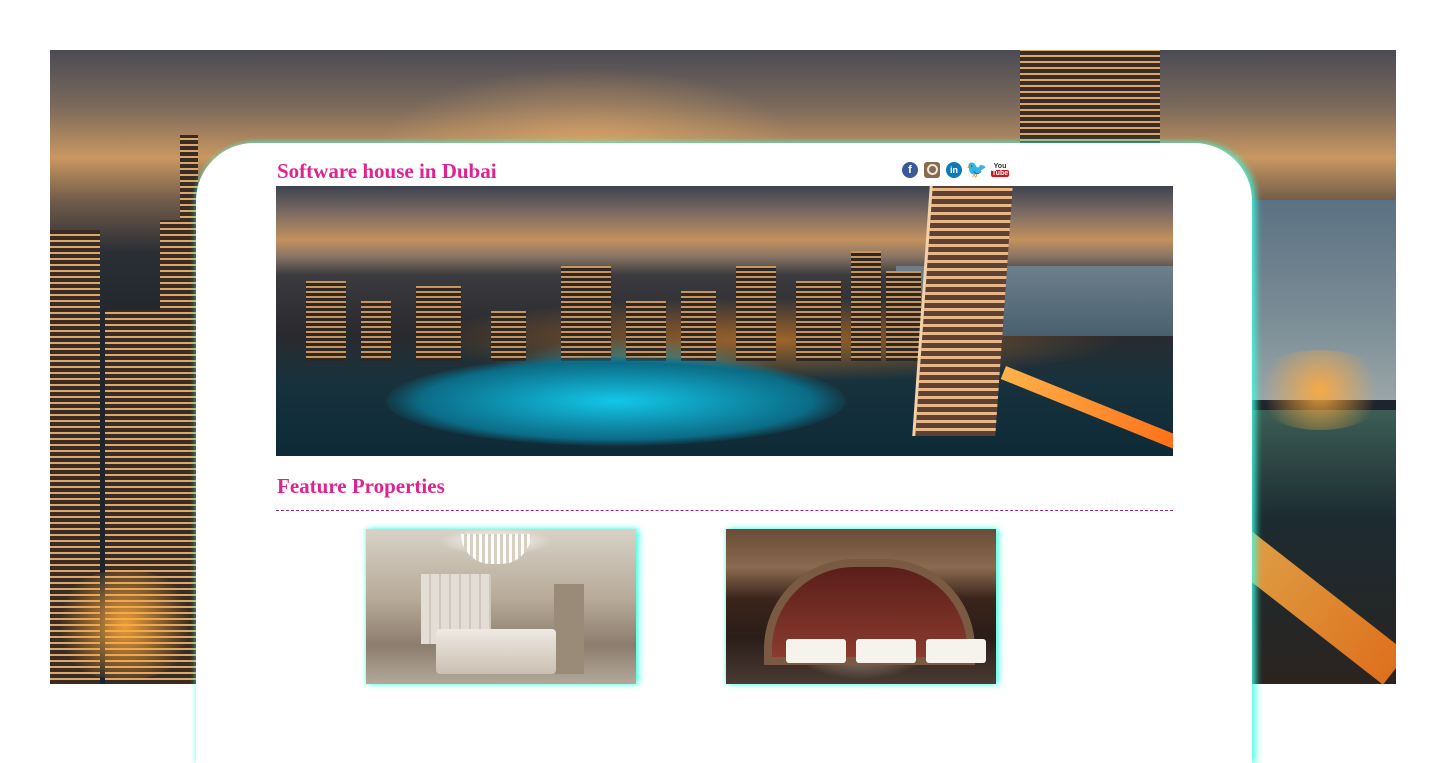 This screenshot has height=763, width=1446. I want to click on youtube-icon: You Tube, so click(1000, 169).